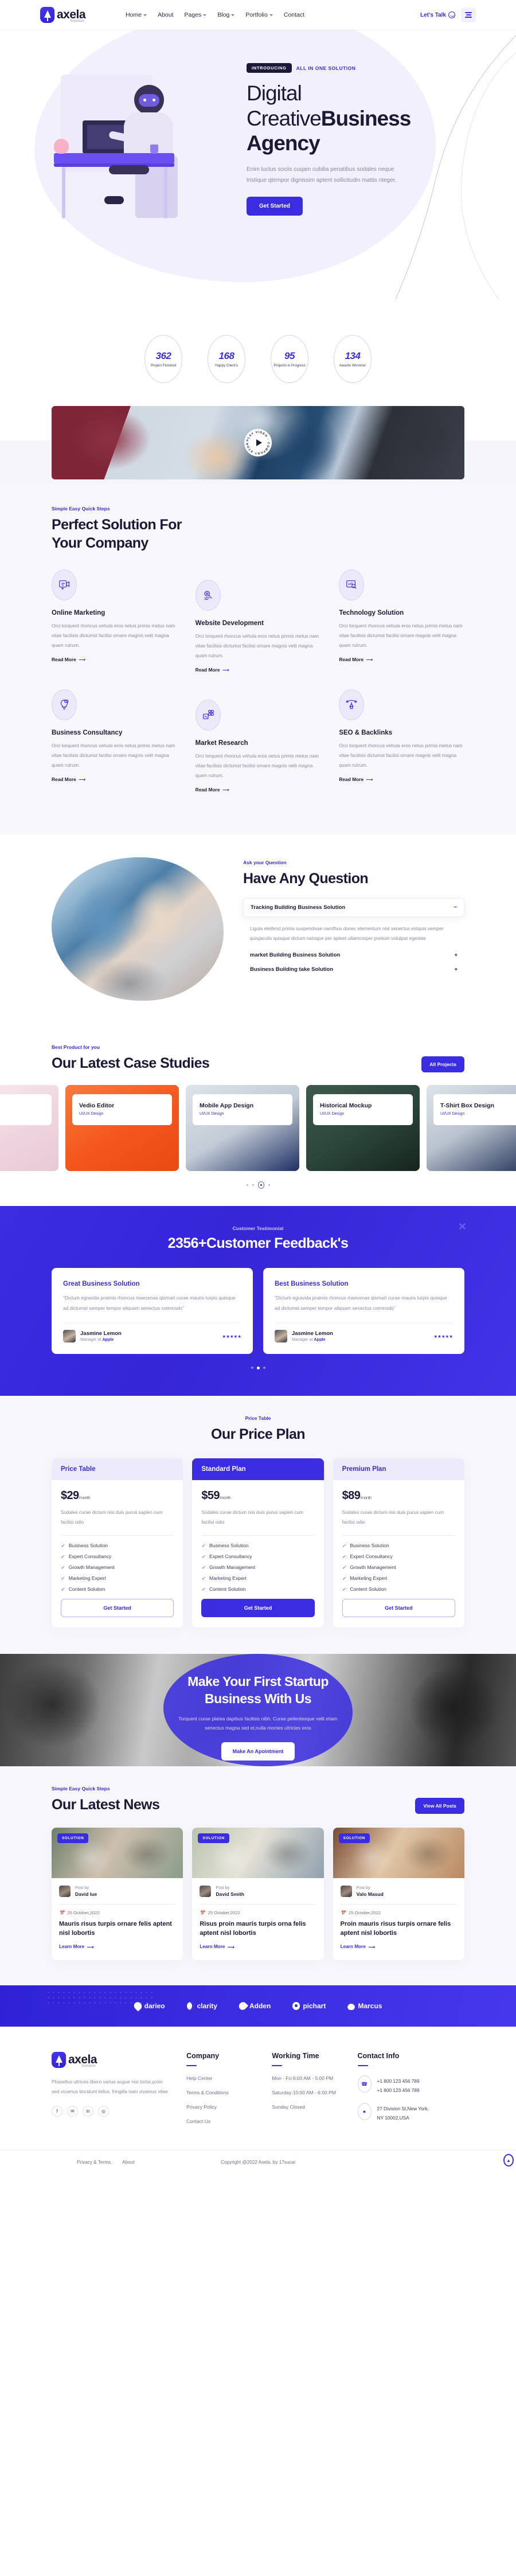 Image resolution: width=516 pixels, height=2576 pixels. Describe the element at coordinates (196, 15) in the screenshot. I see `nav-item-pages: Pages` at that location.